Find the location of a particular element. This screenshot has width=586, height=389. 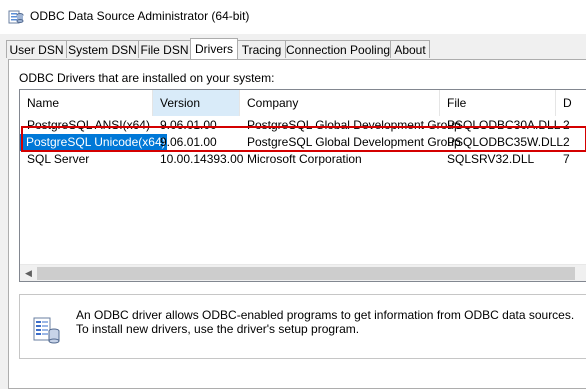

tab-drivers: Drivers is located at coordinates (214, 48).